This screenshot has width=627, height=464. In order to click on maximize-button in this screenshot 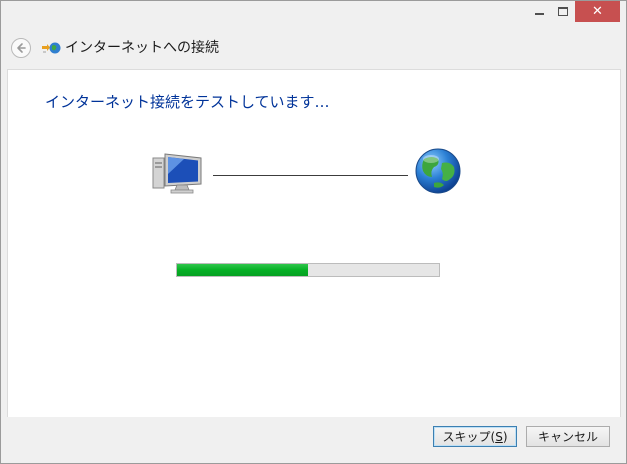, I will do `click(563, 11)`.